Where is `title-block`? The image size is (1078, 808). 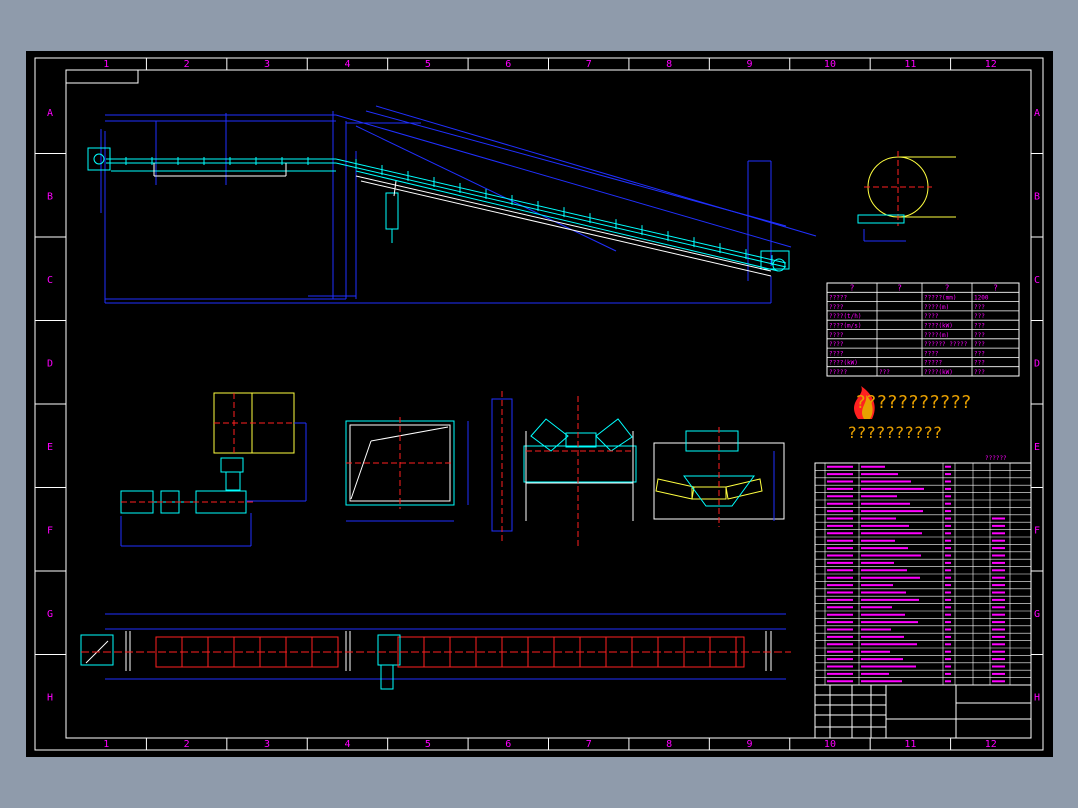 title-block is located at coordinates (923, 711).